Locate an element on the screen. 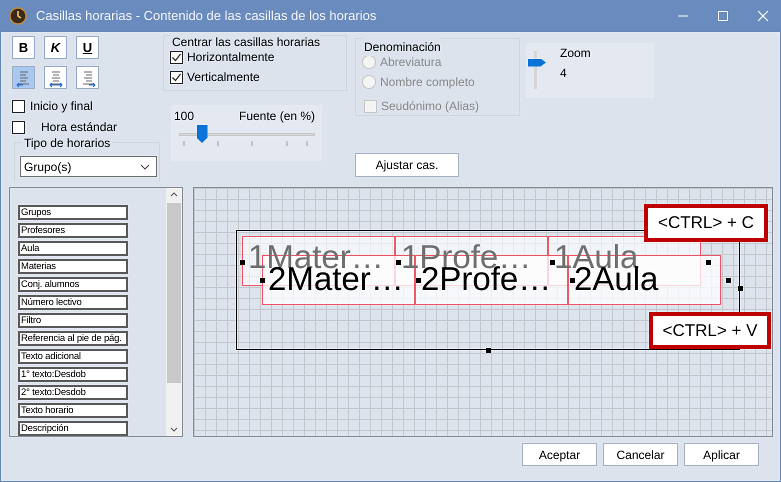  field-item: Número lectivo is located at coordinates (73, 302).